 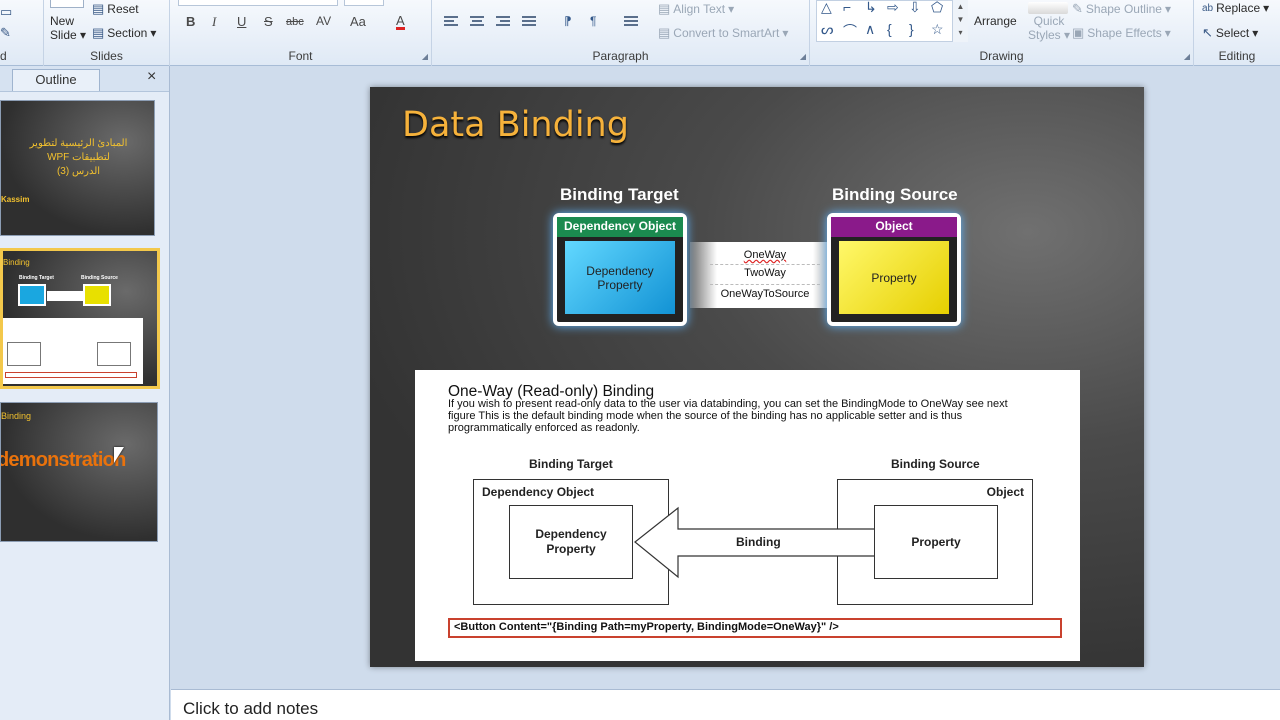 What do you see at coordinates (1121, 9) in the screenshot?
I see `shape-outline-button: ✎ Shape Outline ▾` at bounding box center [1121, 9].